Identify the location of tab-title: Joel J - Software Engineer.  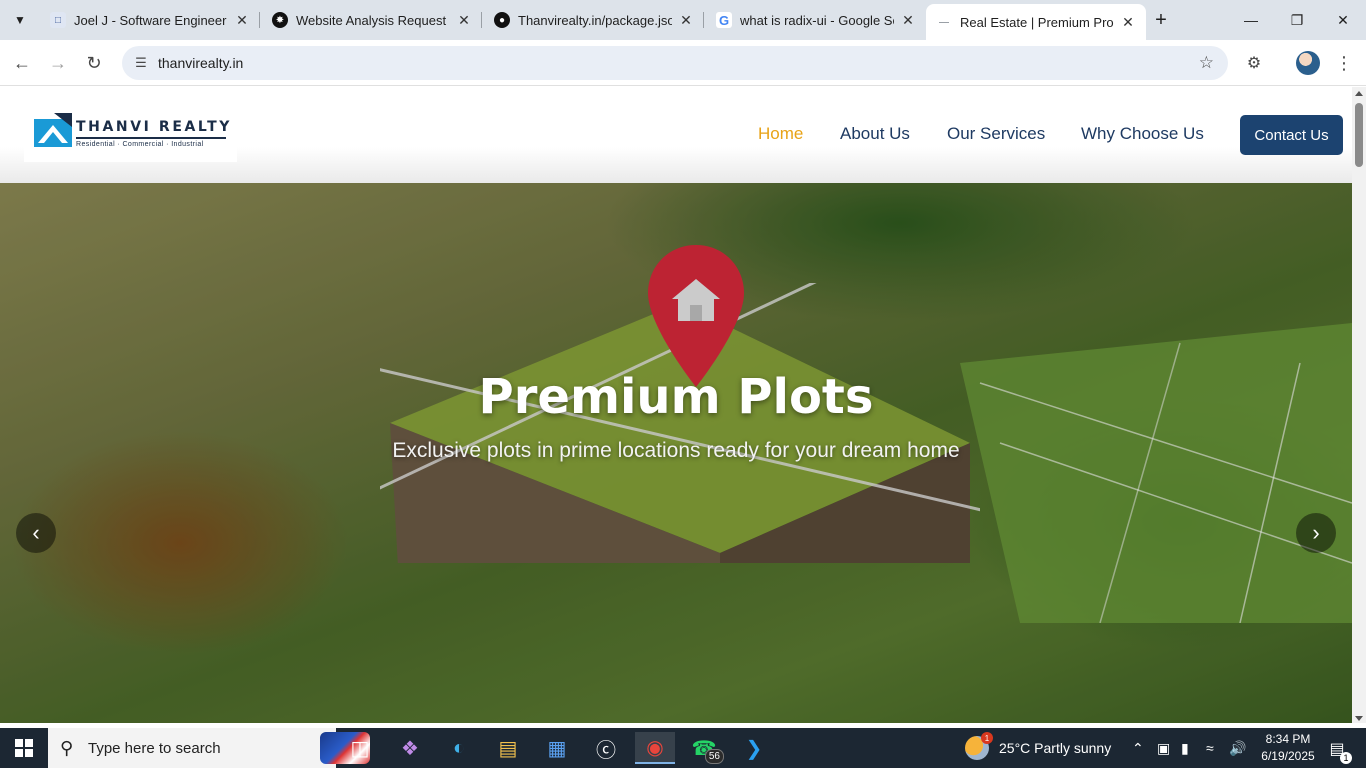
(150, 20).